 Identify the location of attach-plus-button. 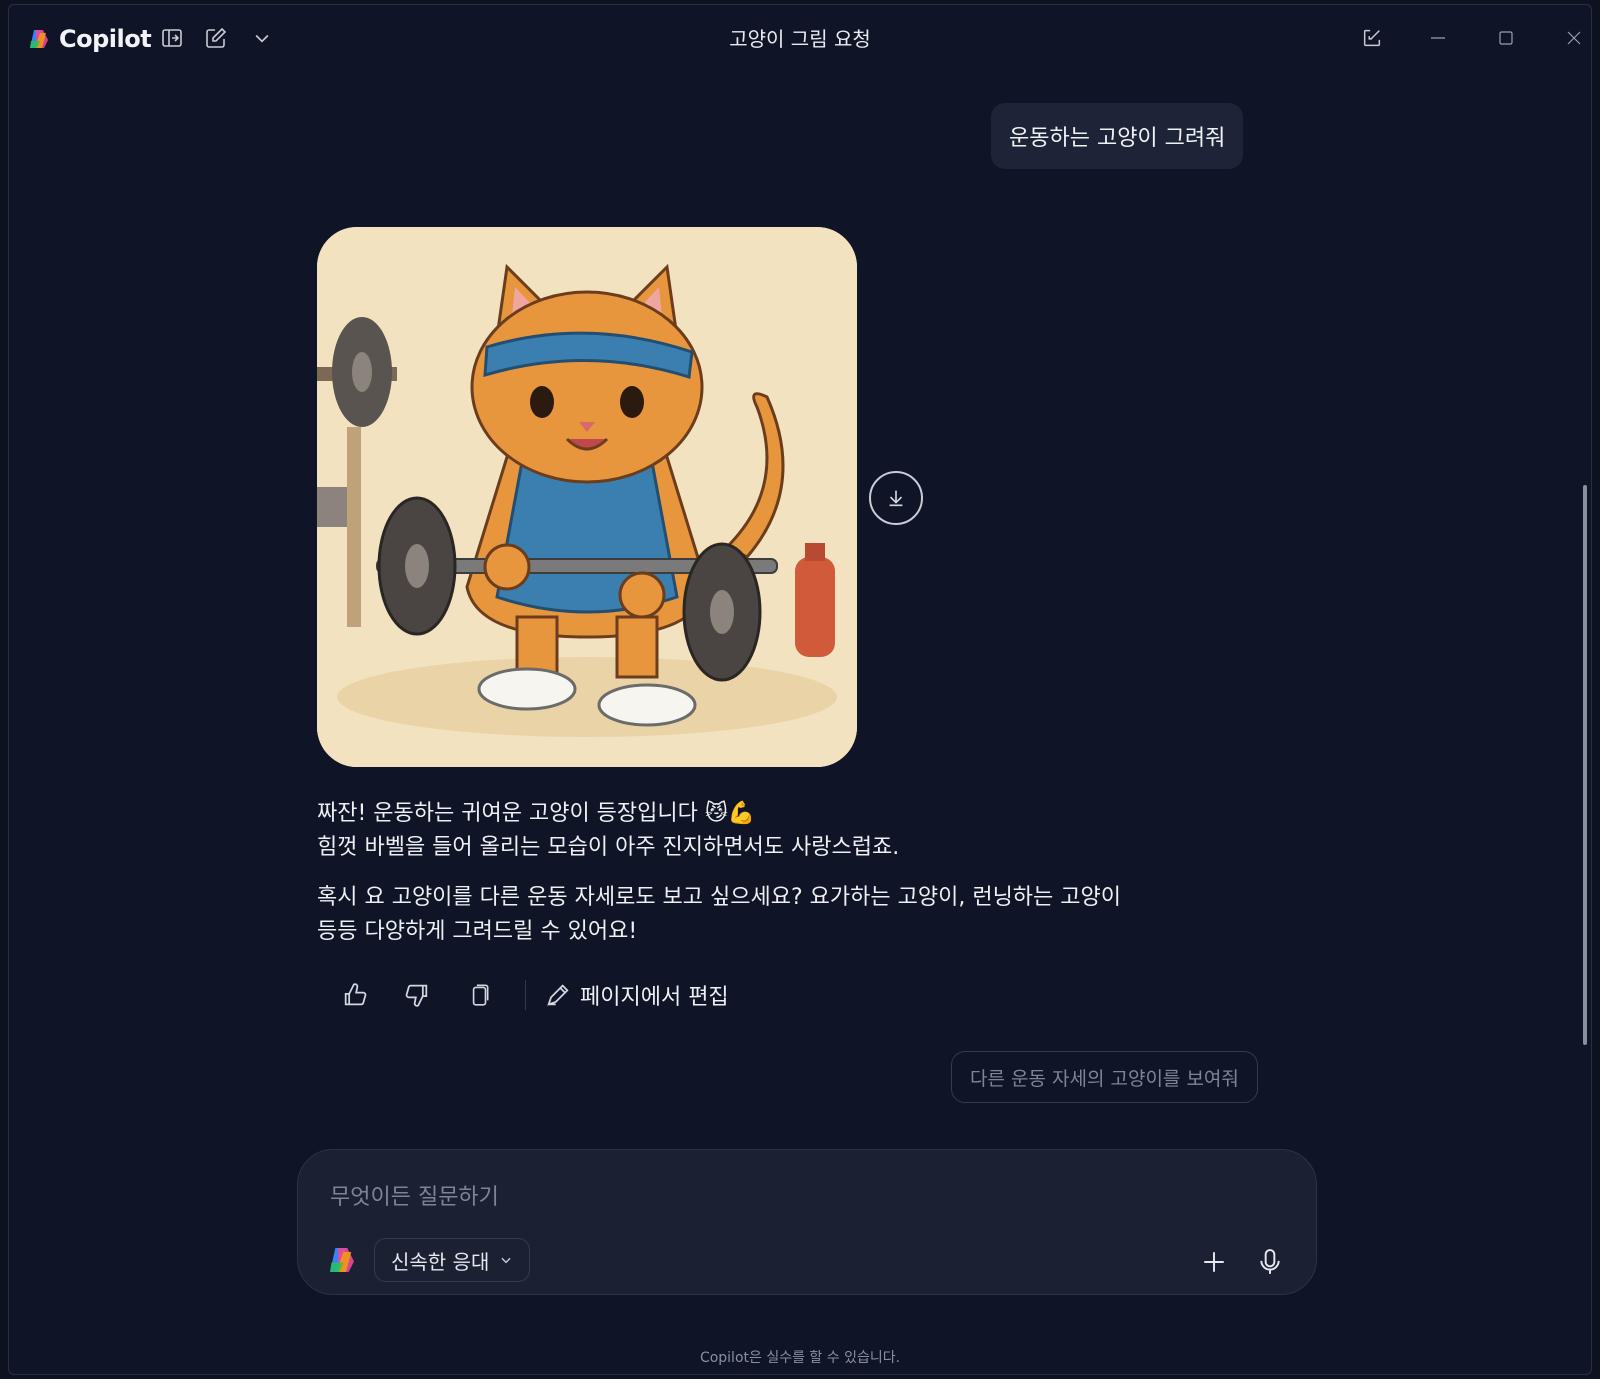
(1214, 1262).